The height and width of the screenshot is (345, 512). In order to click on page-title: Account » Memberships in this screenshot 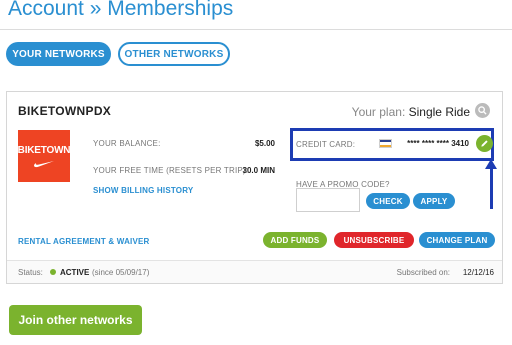, I will do `click(121, 10)`.